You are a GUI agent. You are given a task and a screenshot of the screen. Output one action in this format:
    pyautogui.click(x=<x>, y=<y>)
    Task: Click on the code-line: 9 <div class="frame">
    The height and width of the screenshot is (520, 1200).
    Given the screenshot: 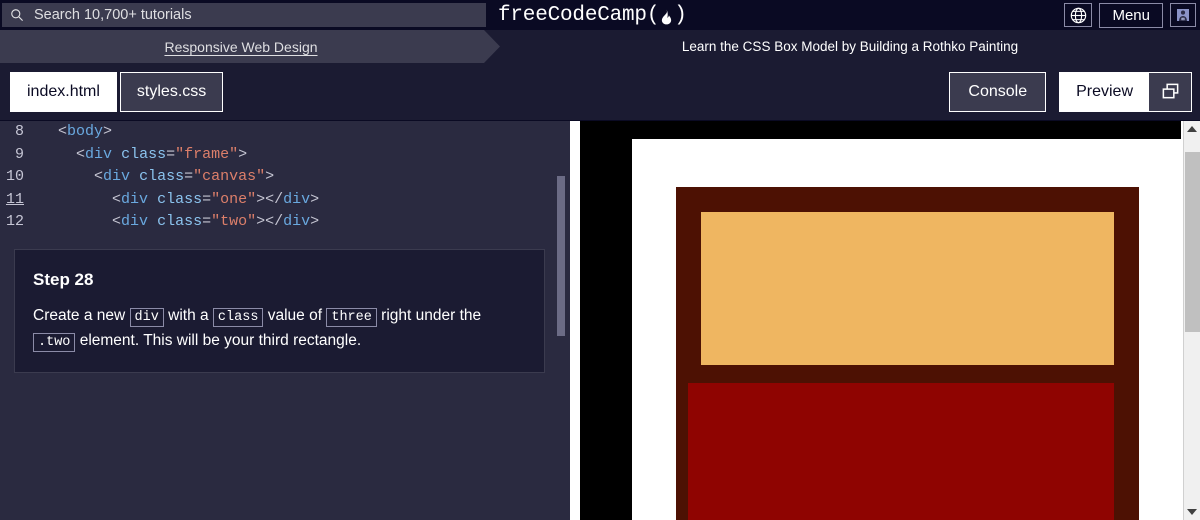 What is the action you would take?
    pyautogui.click(x=285, y=155)
    